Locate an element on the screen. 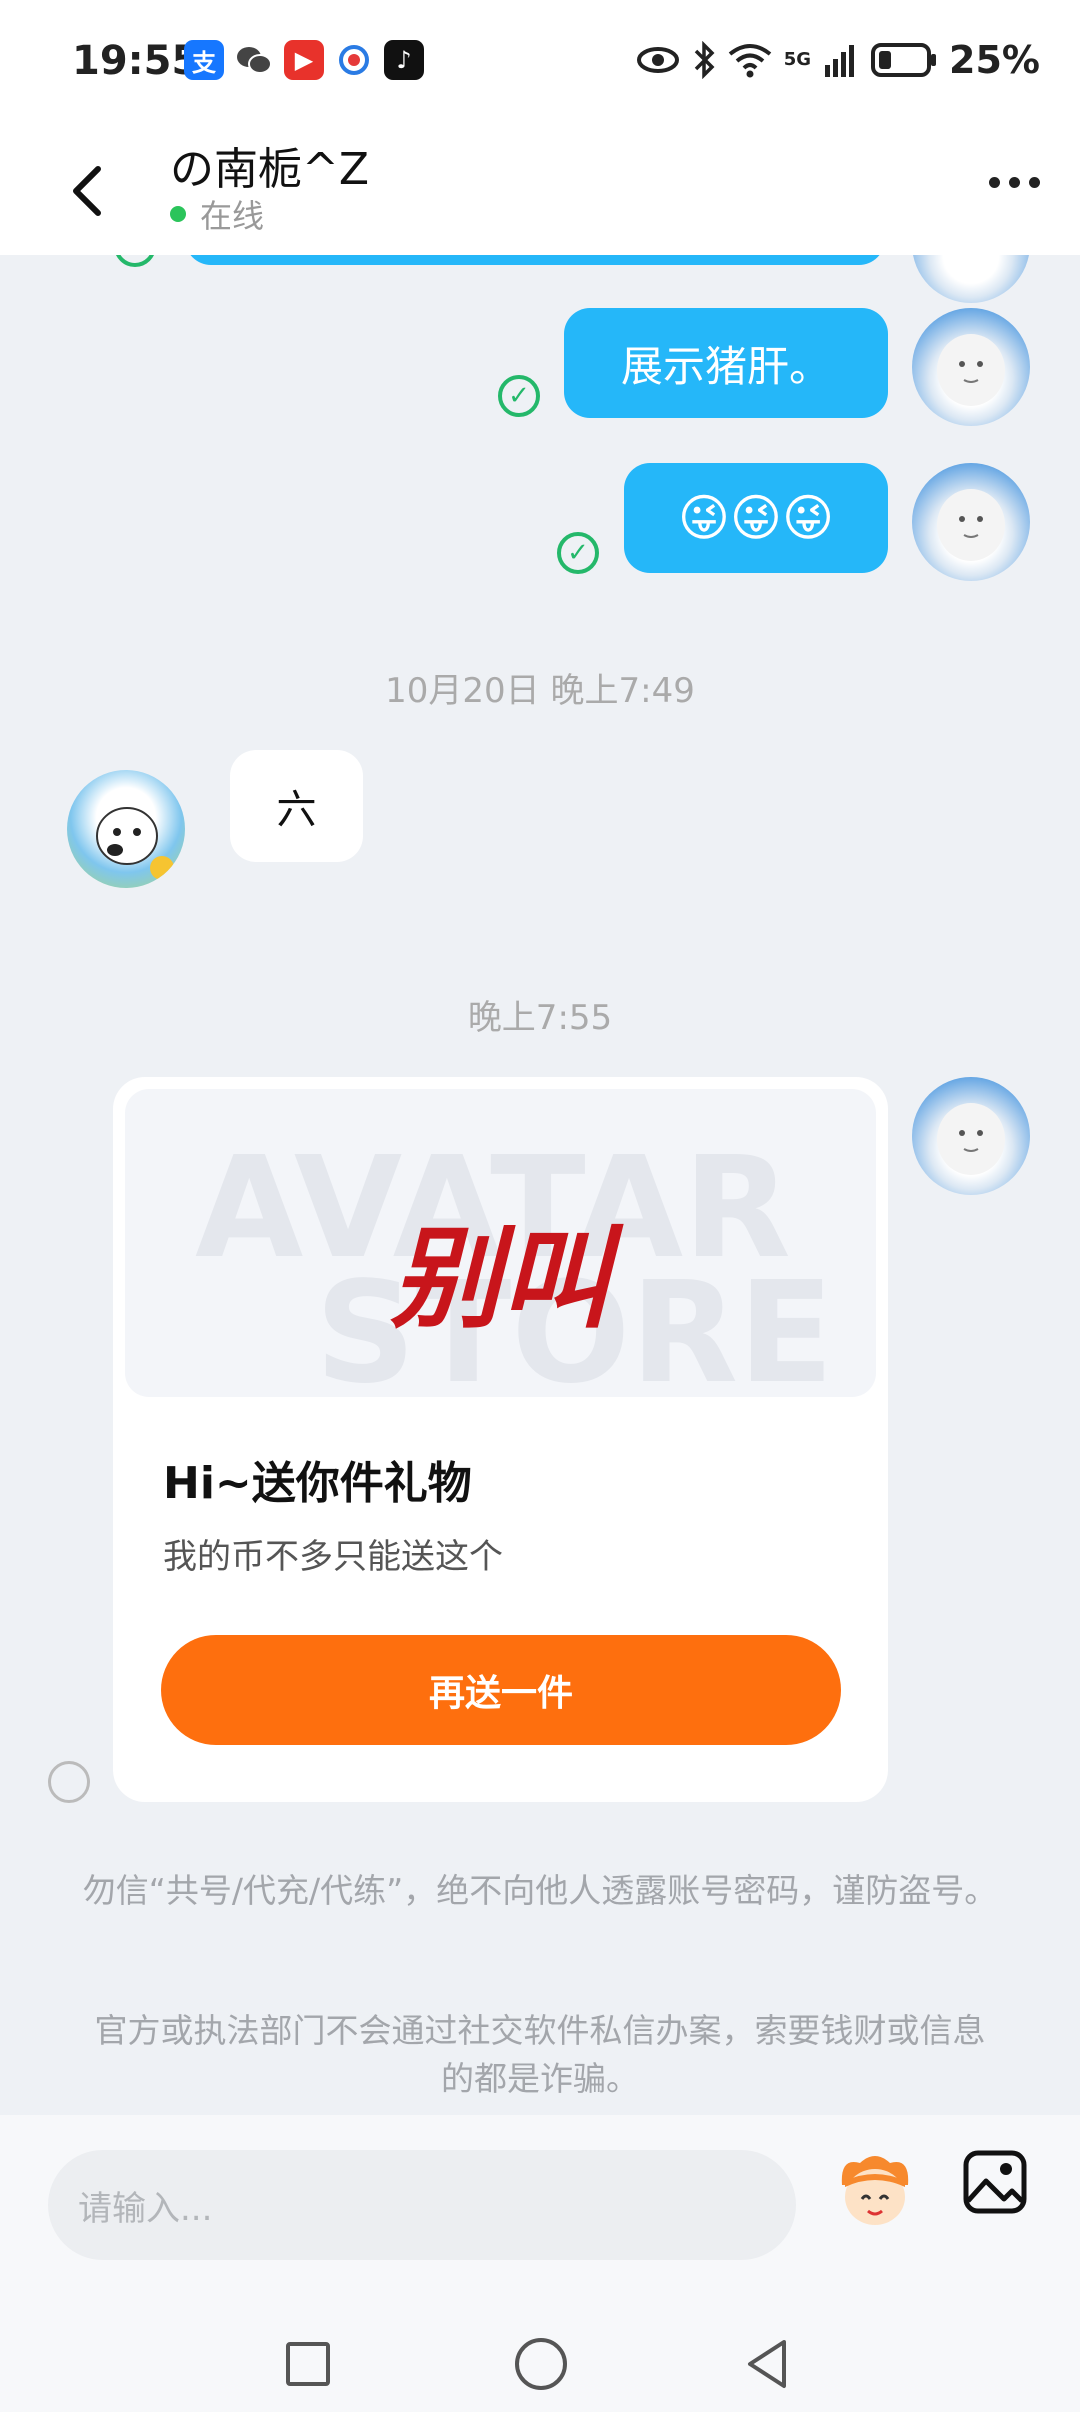  home-button is located at coordinates (541, 2364).